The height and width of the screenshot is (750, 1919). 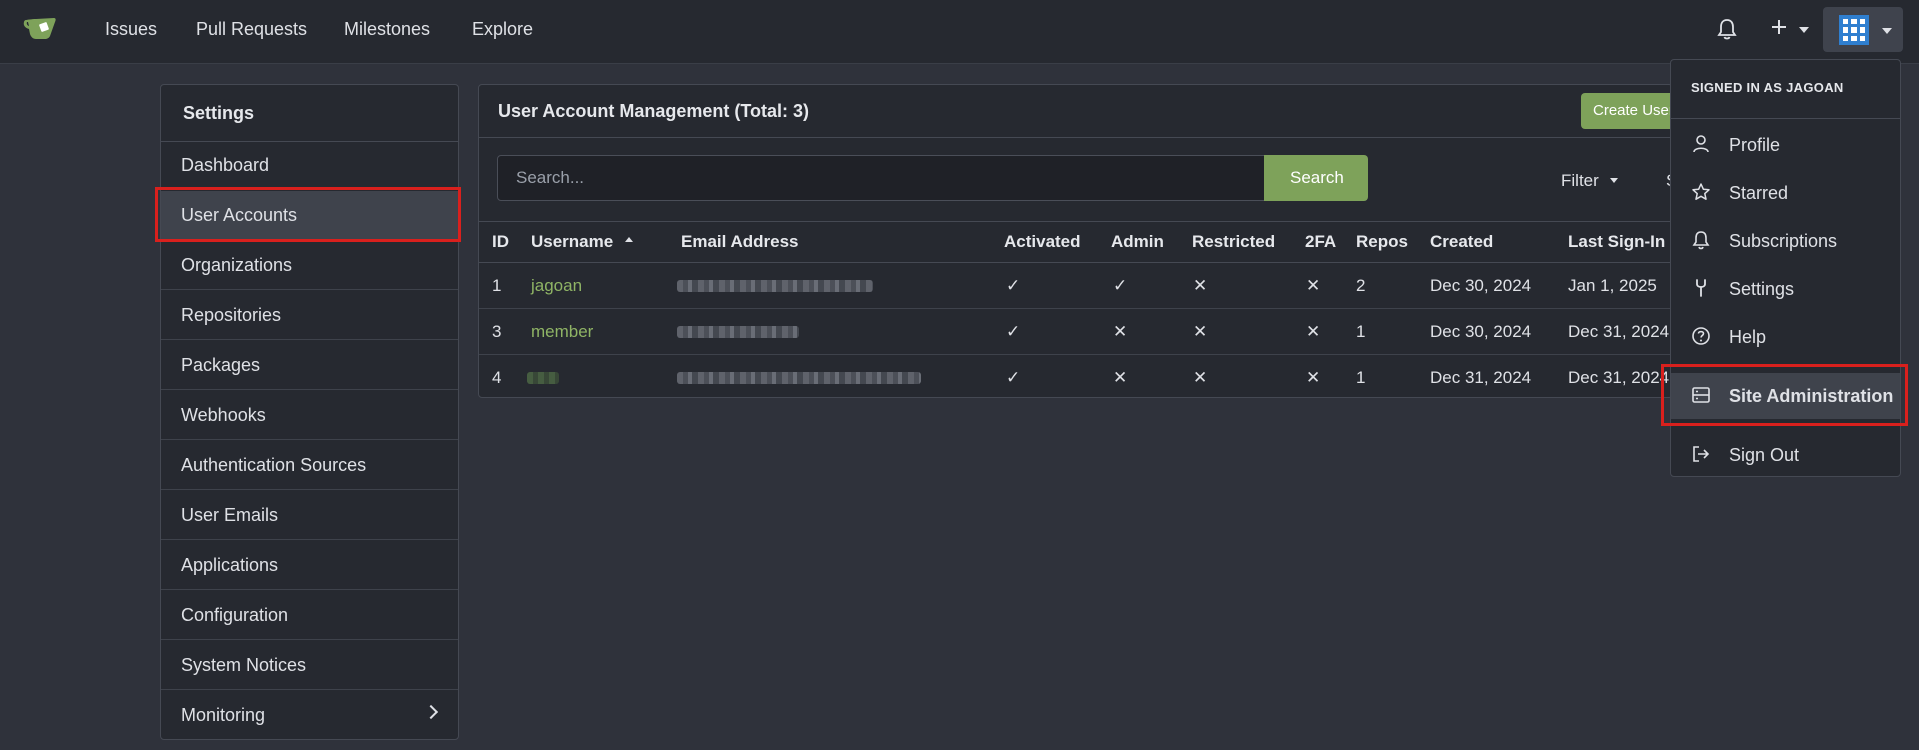 What do you see at coordinates (431, 712) in the screenshot?
I see `chevron-right-icon` at bounding box center [431, 712].